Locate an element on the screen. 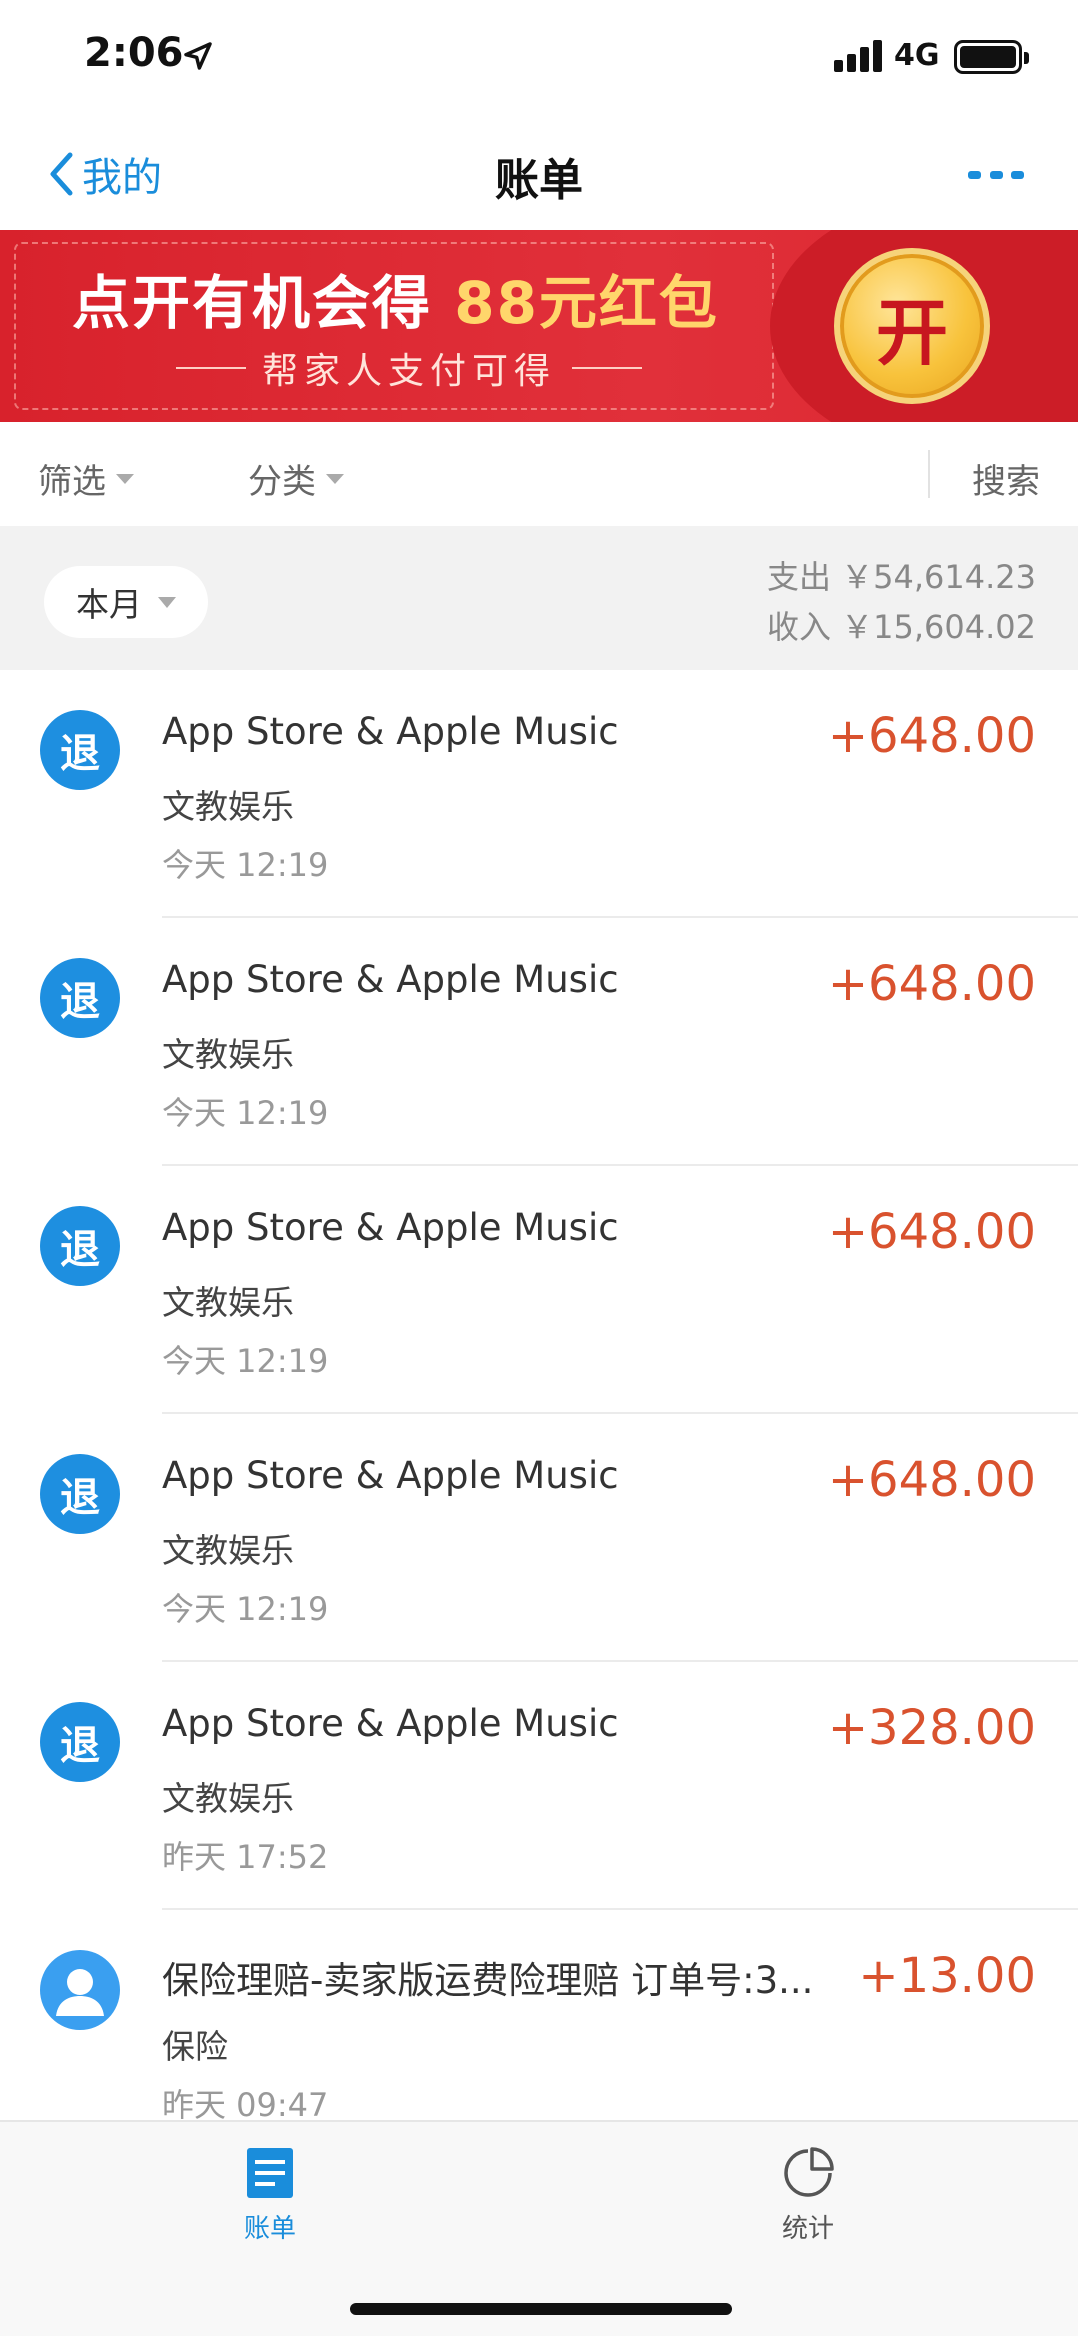 This screenshot has height=2336, width=1078. month-selector: 本月 is located at coordinates (126, 602).